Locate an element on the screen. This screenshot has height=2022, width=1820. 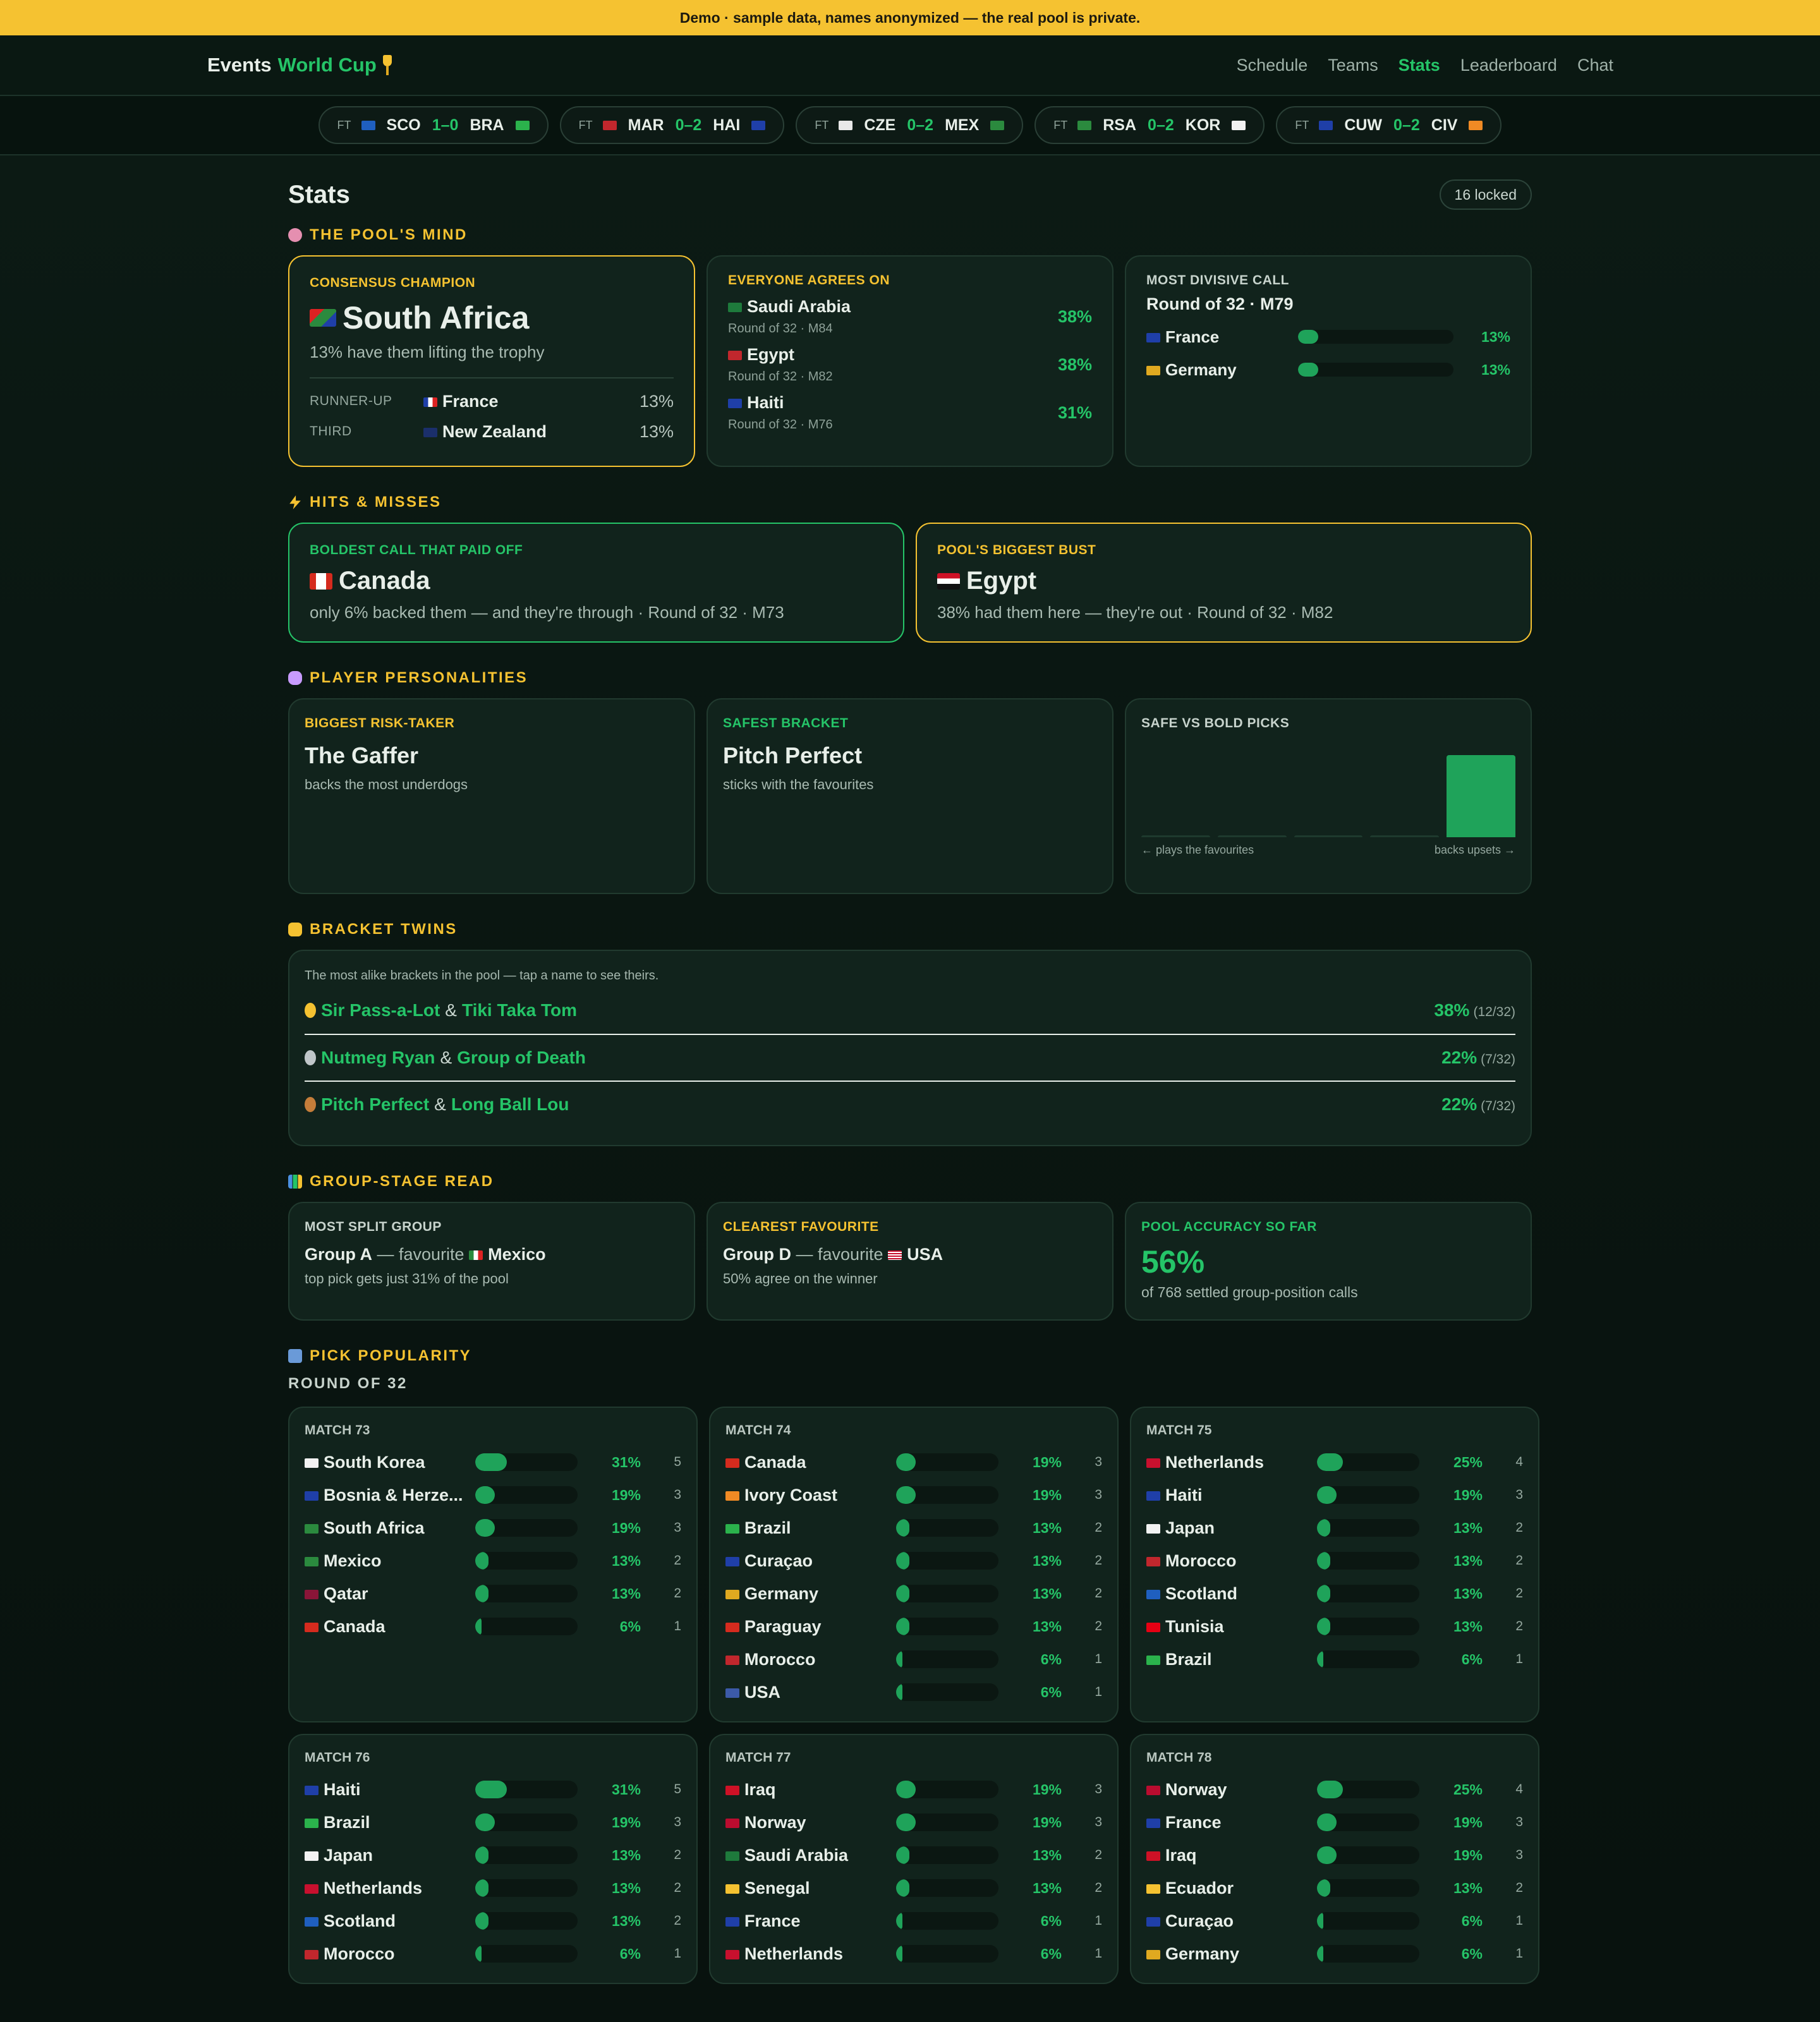
bust-team-name: Egypt is located at coordinates (1001, 581).